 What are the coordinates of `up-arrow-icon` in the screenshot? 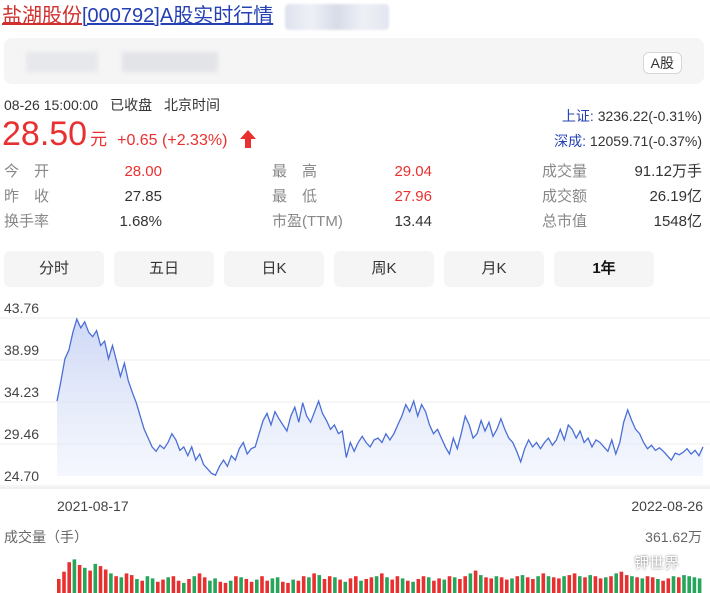 It's located at (247, 138).